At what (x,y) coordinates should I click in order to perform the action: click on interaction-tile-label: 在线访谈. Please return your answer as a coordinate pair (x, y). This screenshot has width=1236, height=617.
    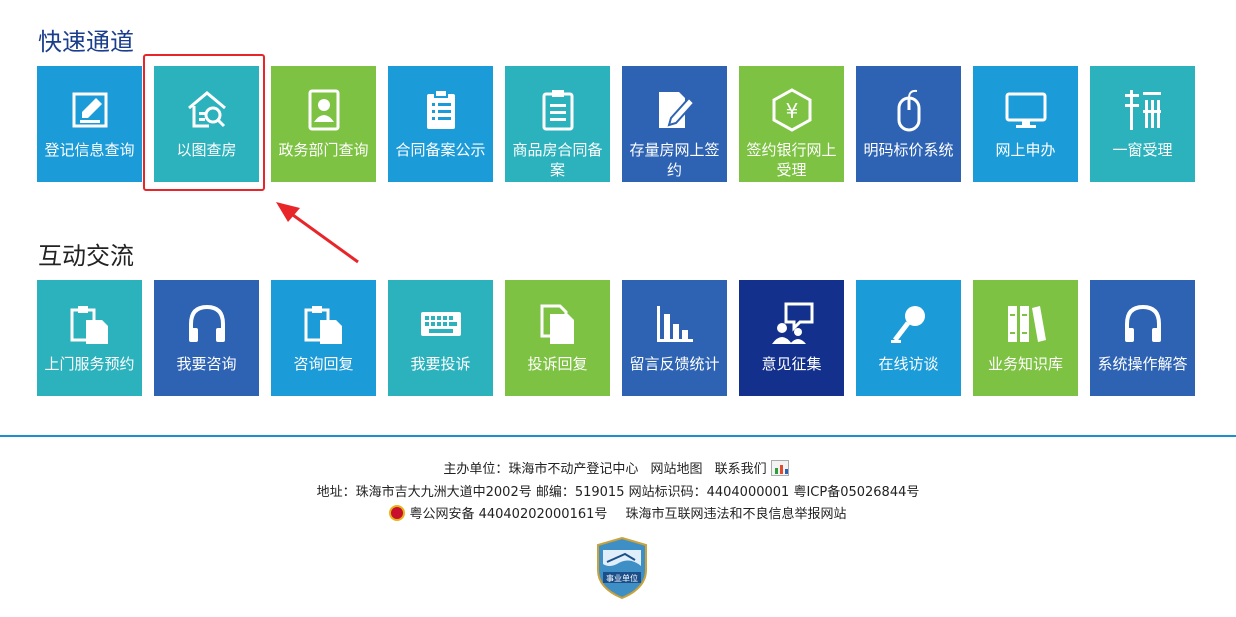
    Looking at the image, I should click on (908, 364).